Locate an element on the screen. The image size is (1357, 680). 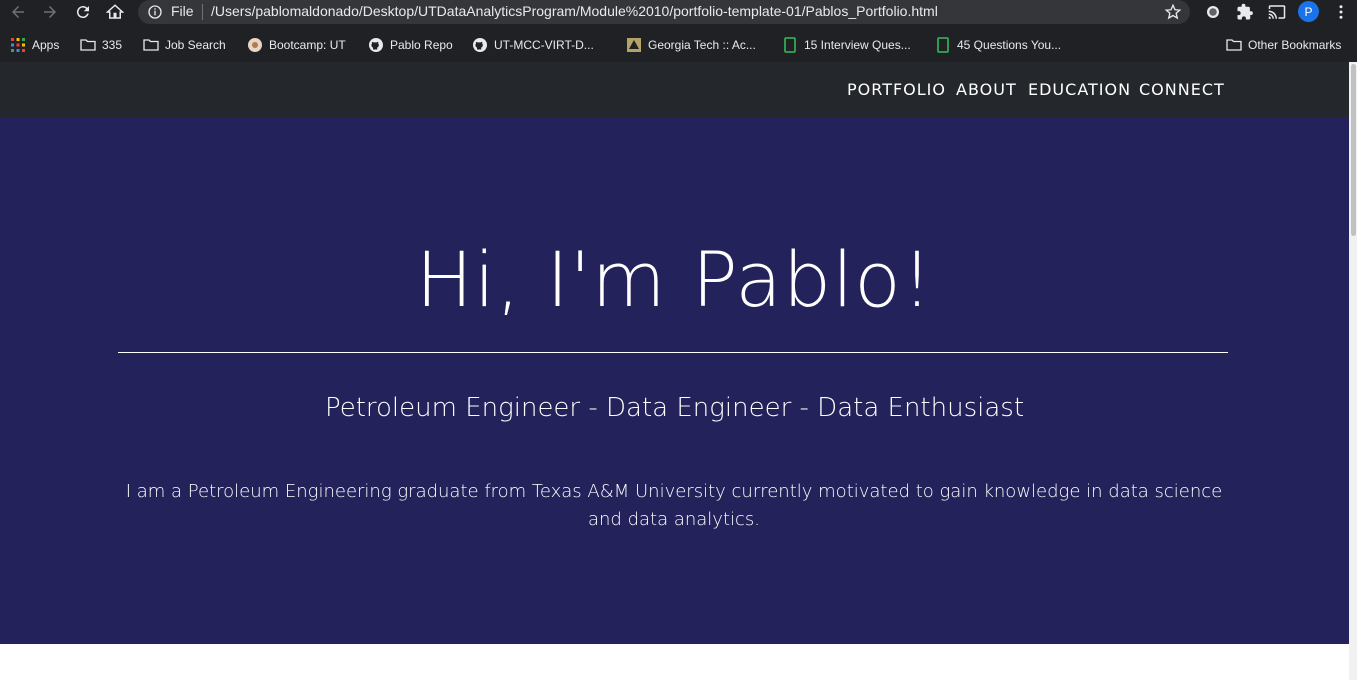
reload-icon is located at coordinates (82, 12).